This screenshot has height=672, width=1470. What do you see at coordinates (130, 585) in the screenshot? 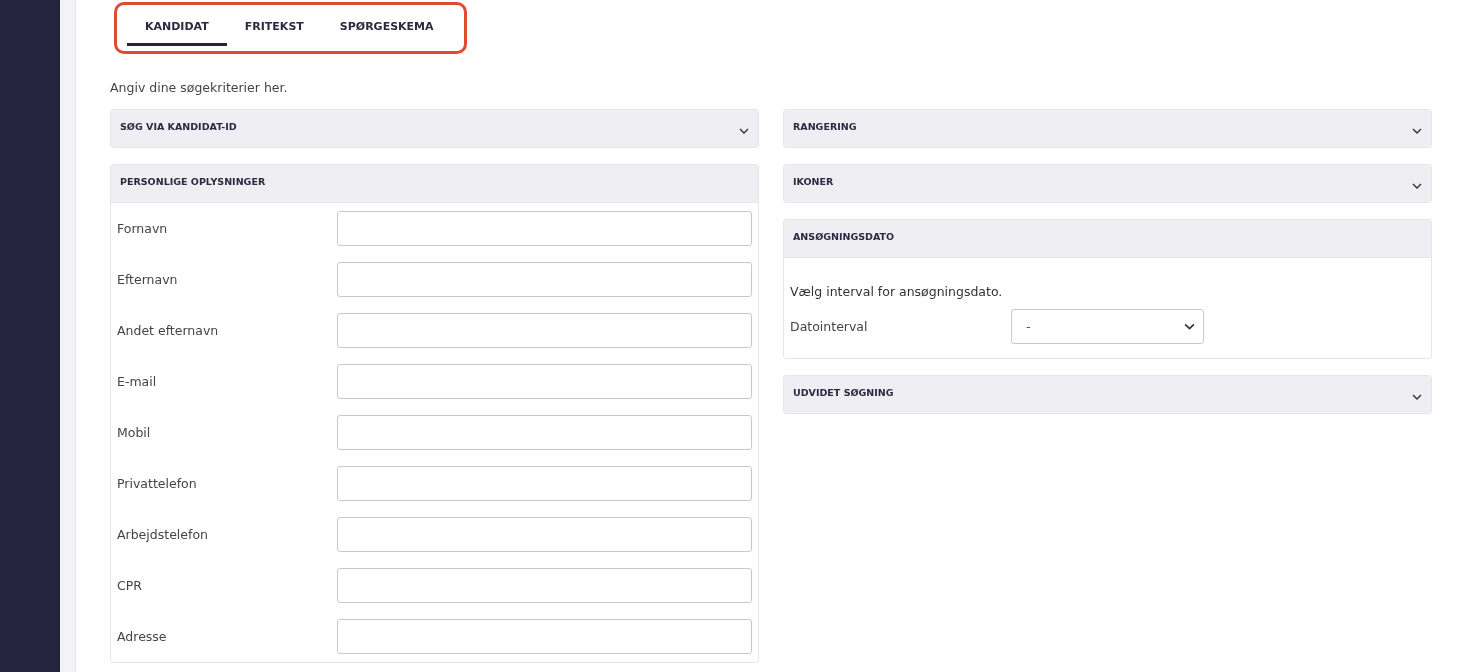
I see `field-label: CPR` at bounding box center [130, 585].